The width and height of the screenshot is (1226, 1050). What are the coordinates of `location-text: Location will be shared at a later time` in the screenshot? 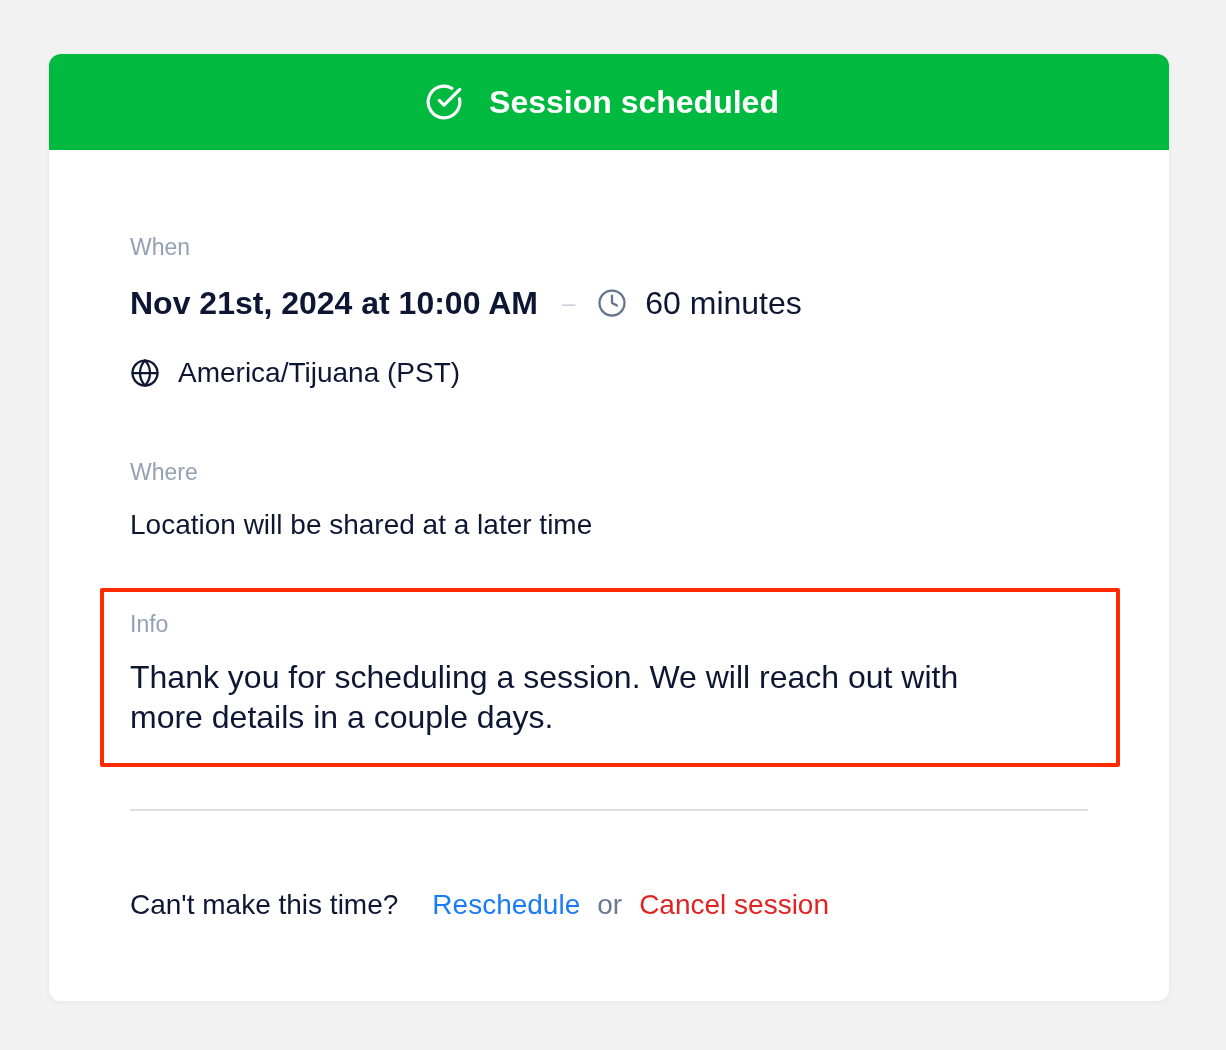 It's located at (362, 525).